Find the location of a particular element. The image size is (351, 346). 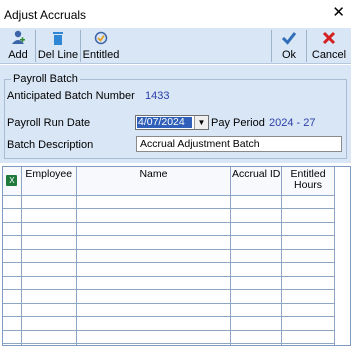

excel-export-cell: X is located at coordinates (12, 181).